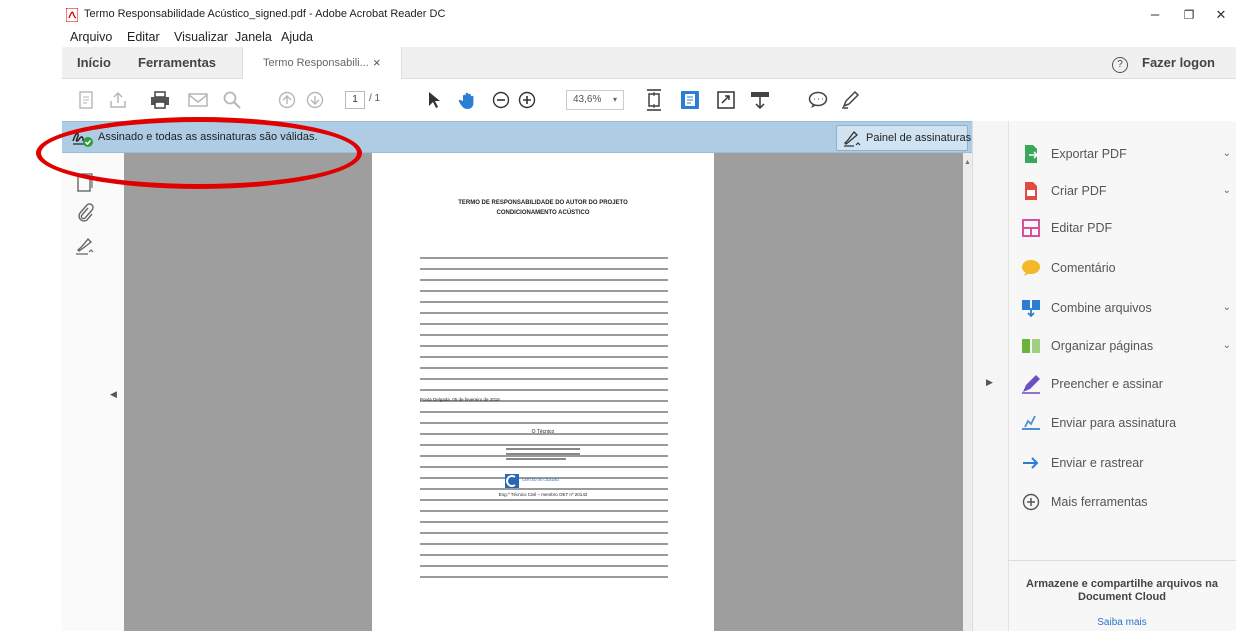 This screenshot has width=1236, height=631. I want to click on citizen-card-label: CARTÃO DE CIDADÃO, so click(541, 480).